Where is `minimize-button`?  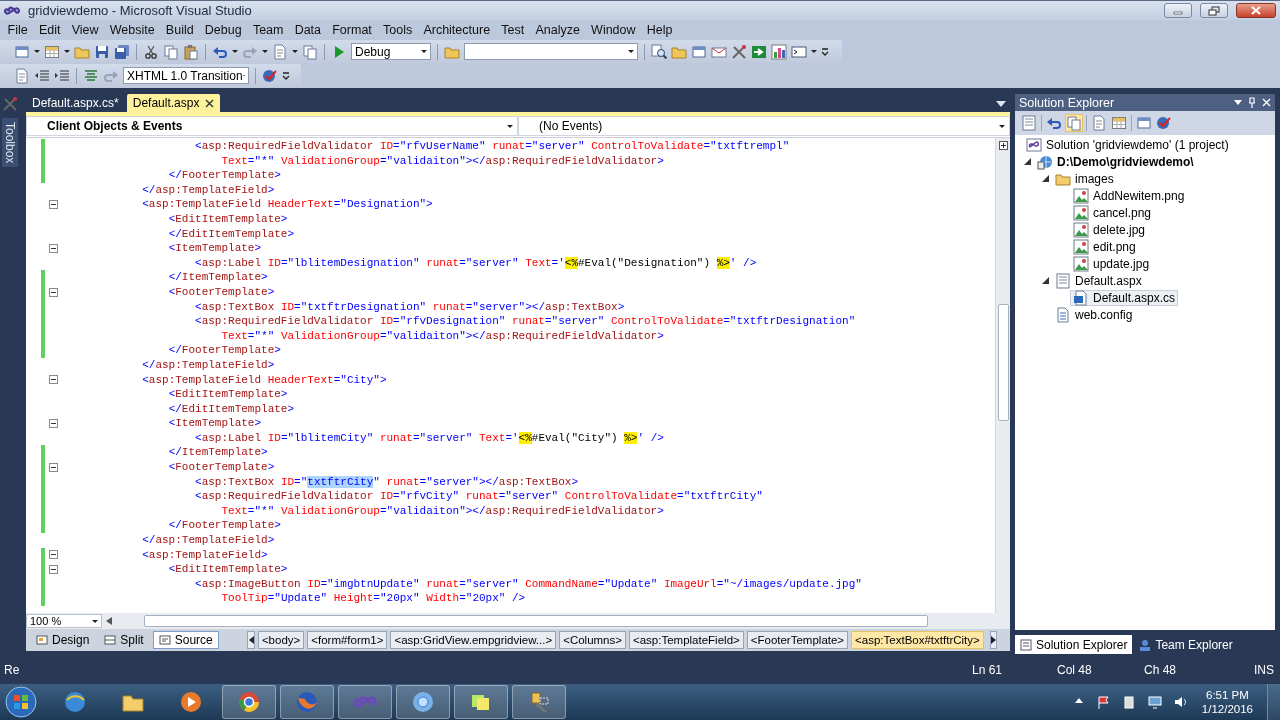 minimize-button is located at coordinates (1178, 10).